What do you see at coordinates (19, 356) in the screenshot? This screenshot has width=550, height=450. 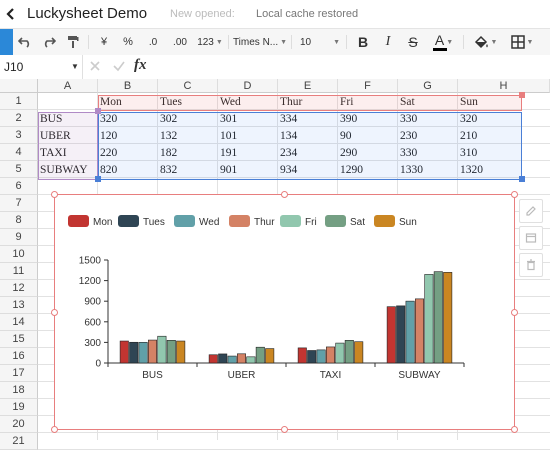 I see `row-header: 16` at bounding box center [19, 356].